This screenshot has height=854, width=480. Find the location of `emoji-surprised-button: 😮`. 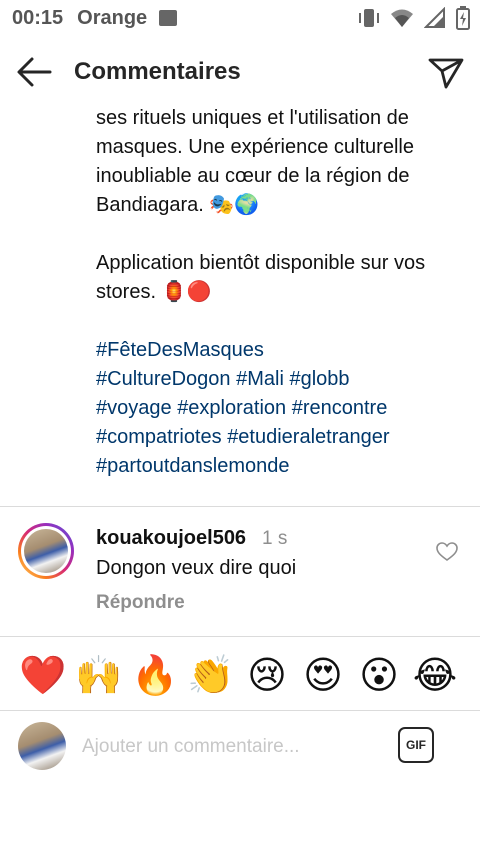

emoji-surprised-button: 😮 is located at coordinates (379, 675).